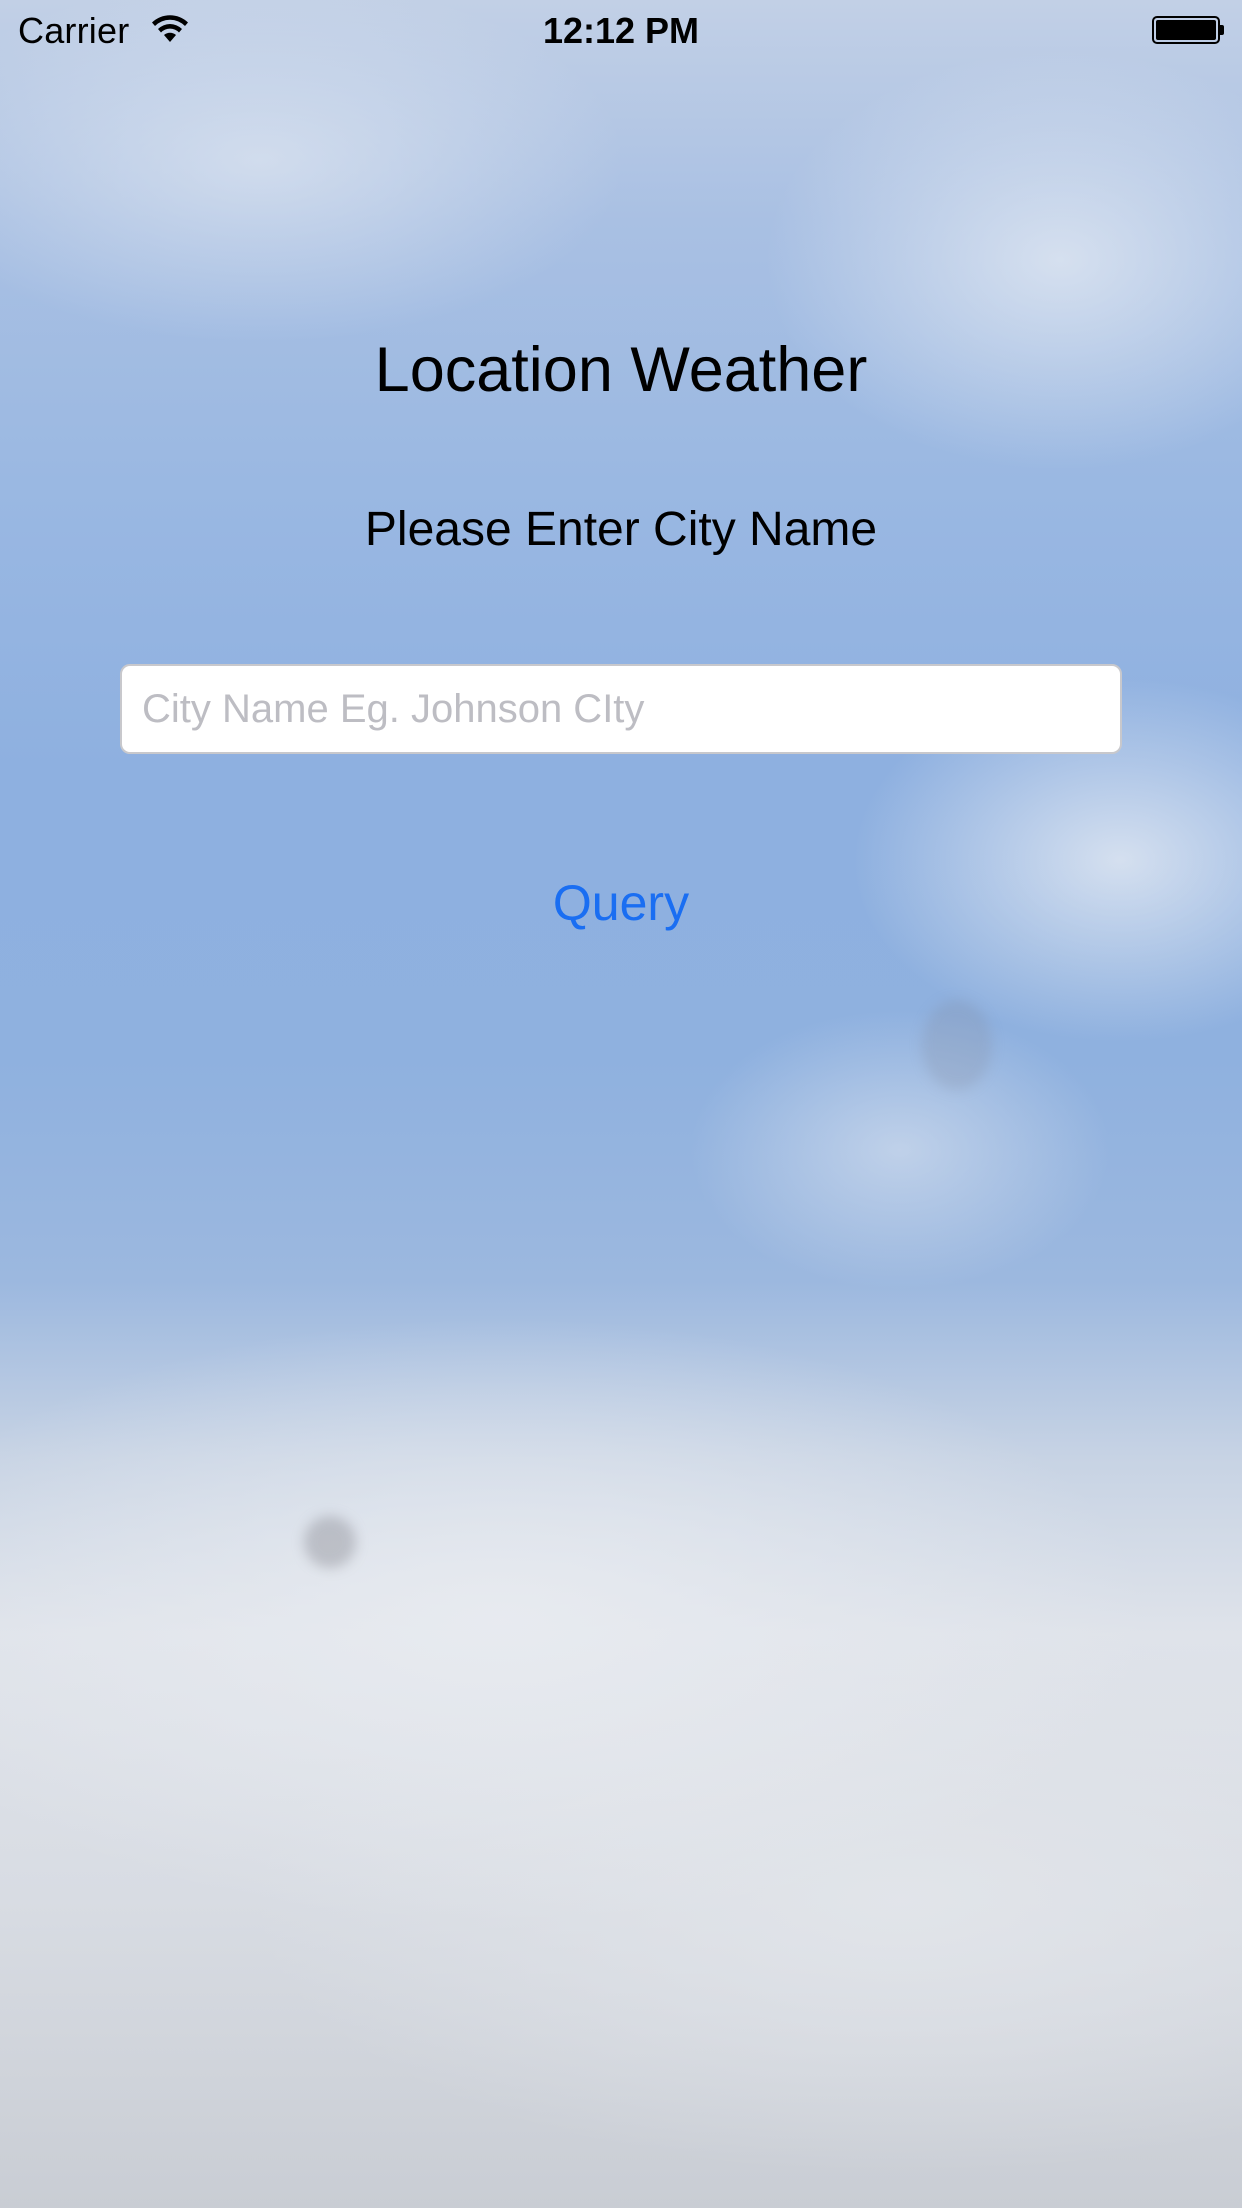  I want to click on battery-icon, so click(1186, 30).